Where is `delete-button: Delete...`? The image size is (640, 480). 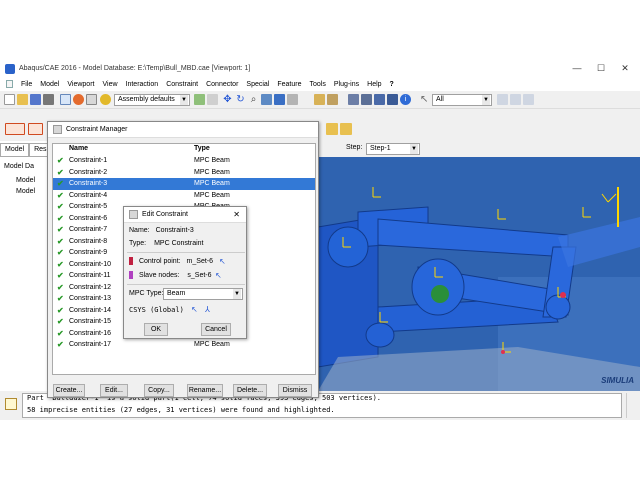
delete-button: Delete... is located at coordinates (250, 390).